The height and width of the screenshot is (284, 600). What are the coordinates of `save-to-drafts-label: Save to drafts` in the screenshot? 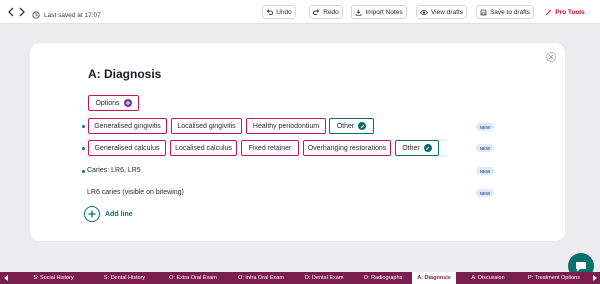 It's located at (510, 12).